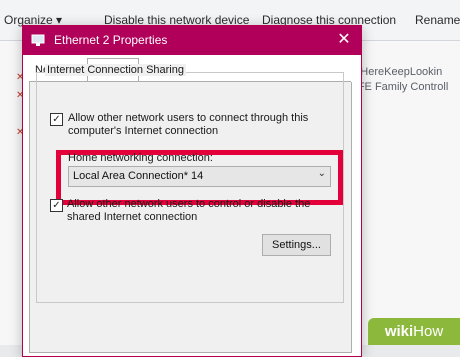  Describe the element at coordinates (38, 40) in the screenshot. I see `network-adapter-icon` at that location.